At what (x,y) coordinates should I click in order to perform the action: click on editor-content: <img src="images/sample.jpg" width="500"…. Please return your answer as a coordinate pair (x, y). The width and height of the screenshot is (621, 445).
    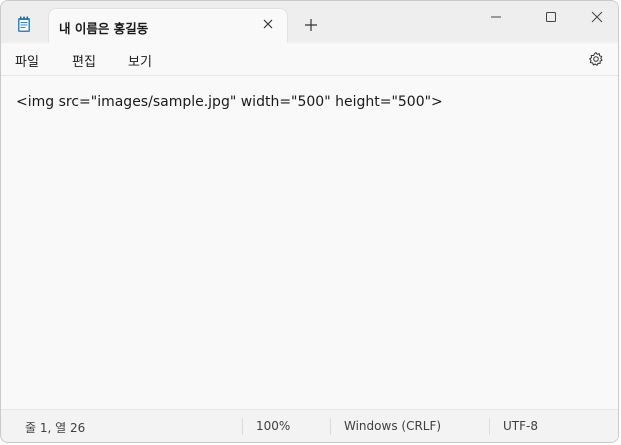
    Looking at the image, I should click on (229, 102).